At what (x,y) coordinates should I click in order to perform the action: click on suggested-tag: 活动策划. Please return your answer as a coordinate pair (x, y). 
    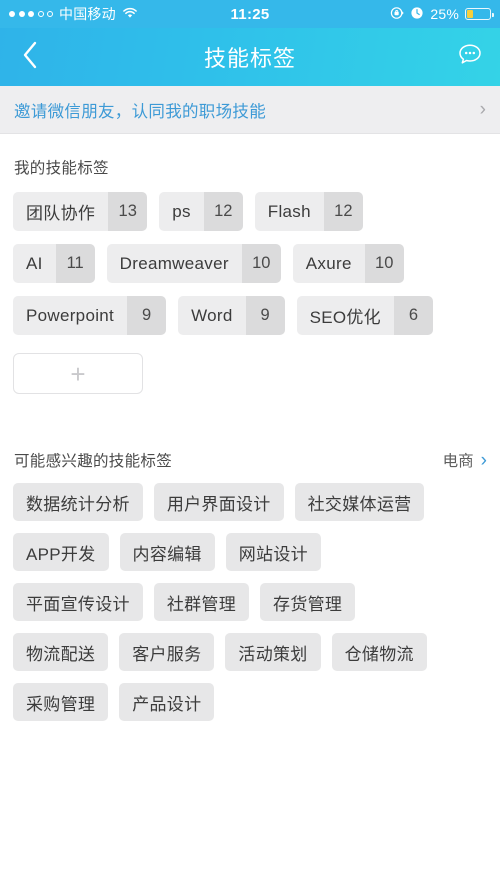
    Looking at the image, I should click on (273, 652).